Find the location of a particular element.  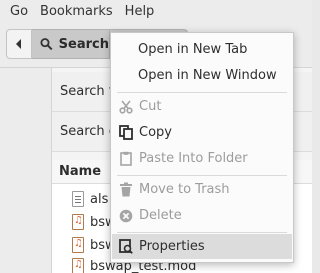

menu-item-label: Paste Into Folder is located at coordinates (193, 158).